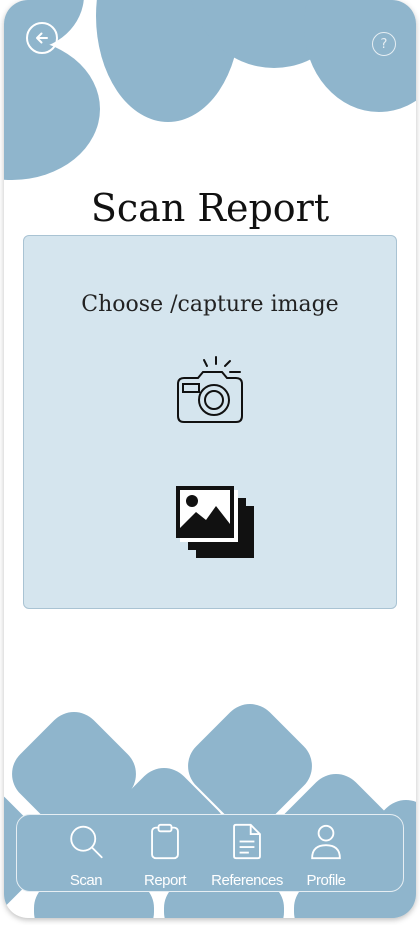 The height and width of the screenshot is (925, 420). I want to click on nav-item-scan: Scan, so click(86, 856).